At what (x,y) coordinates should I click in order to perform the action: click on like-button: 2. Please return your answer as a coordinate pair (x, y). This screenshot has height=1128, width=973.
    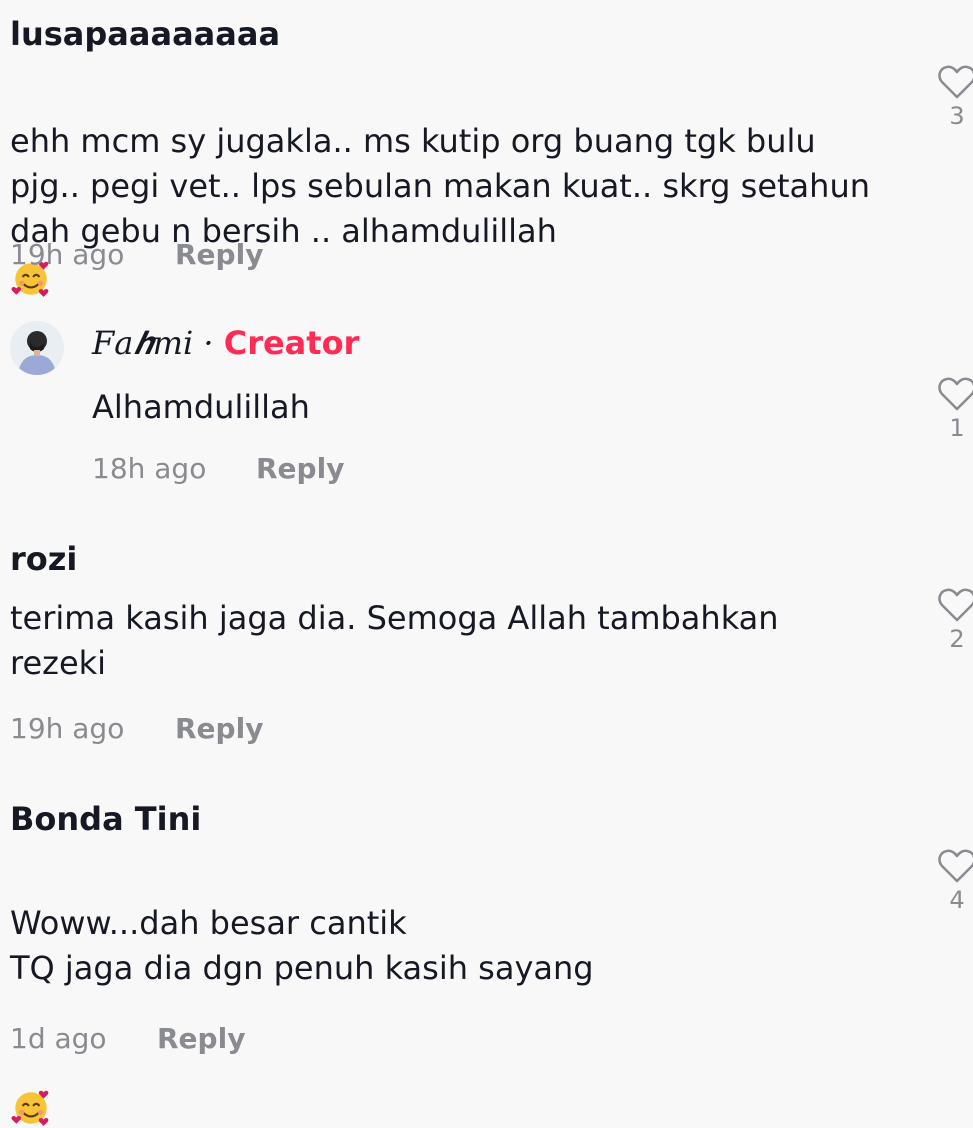
    Looking at the image, I should click on (954, 620).